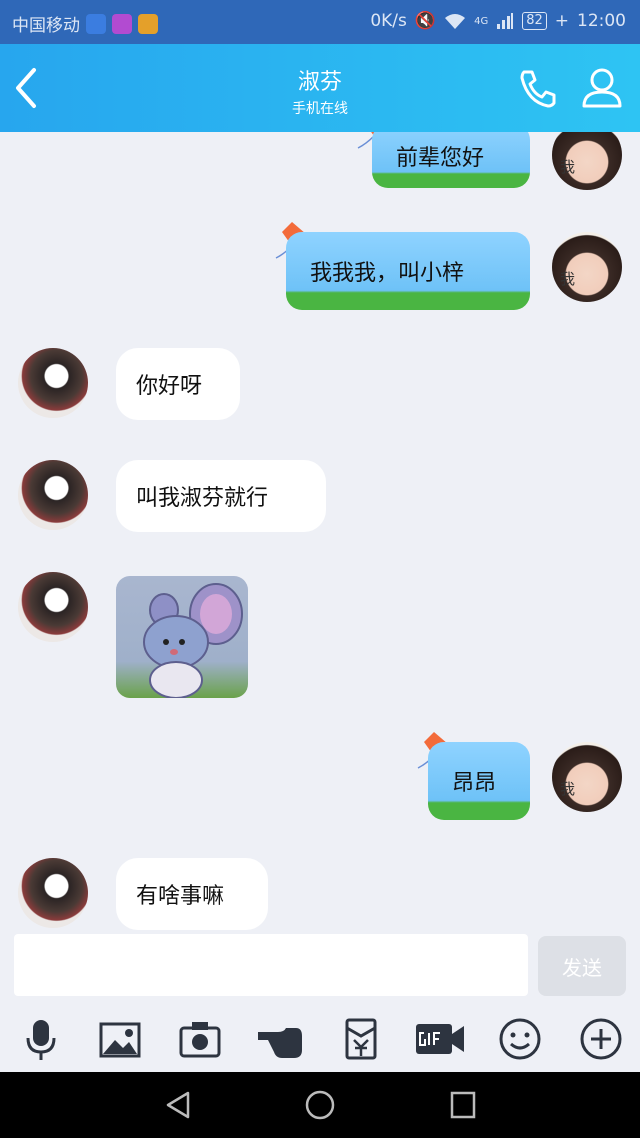 This screenshot has height=1138, width=640. Describe the element at coordinates (41, 1039) in the screenshot. I see `mic-icon` at that location.